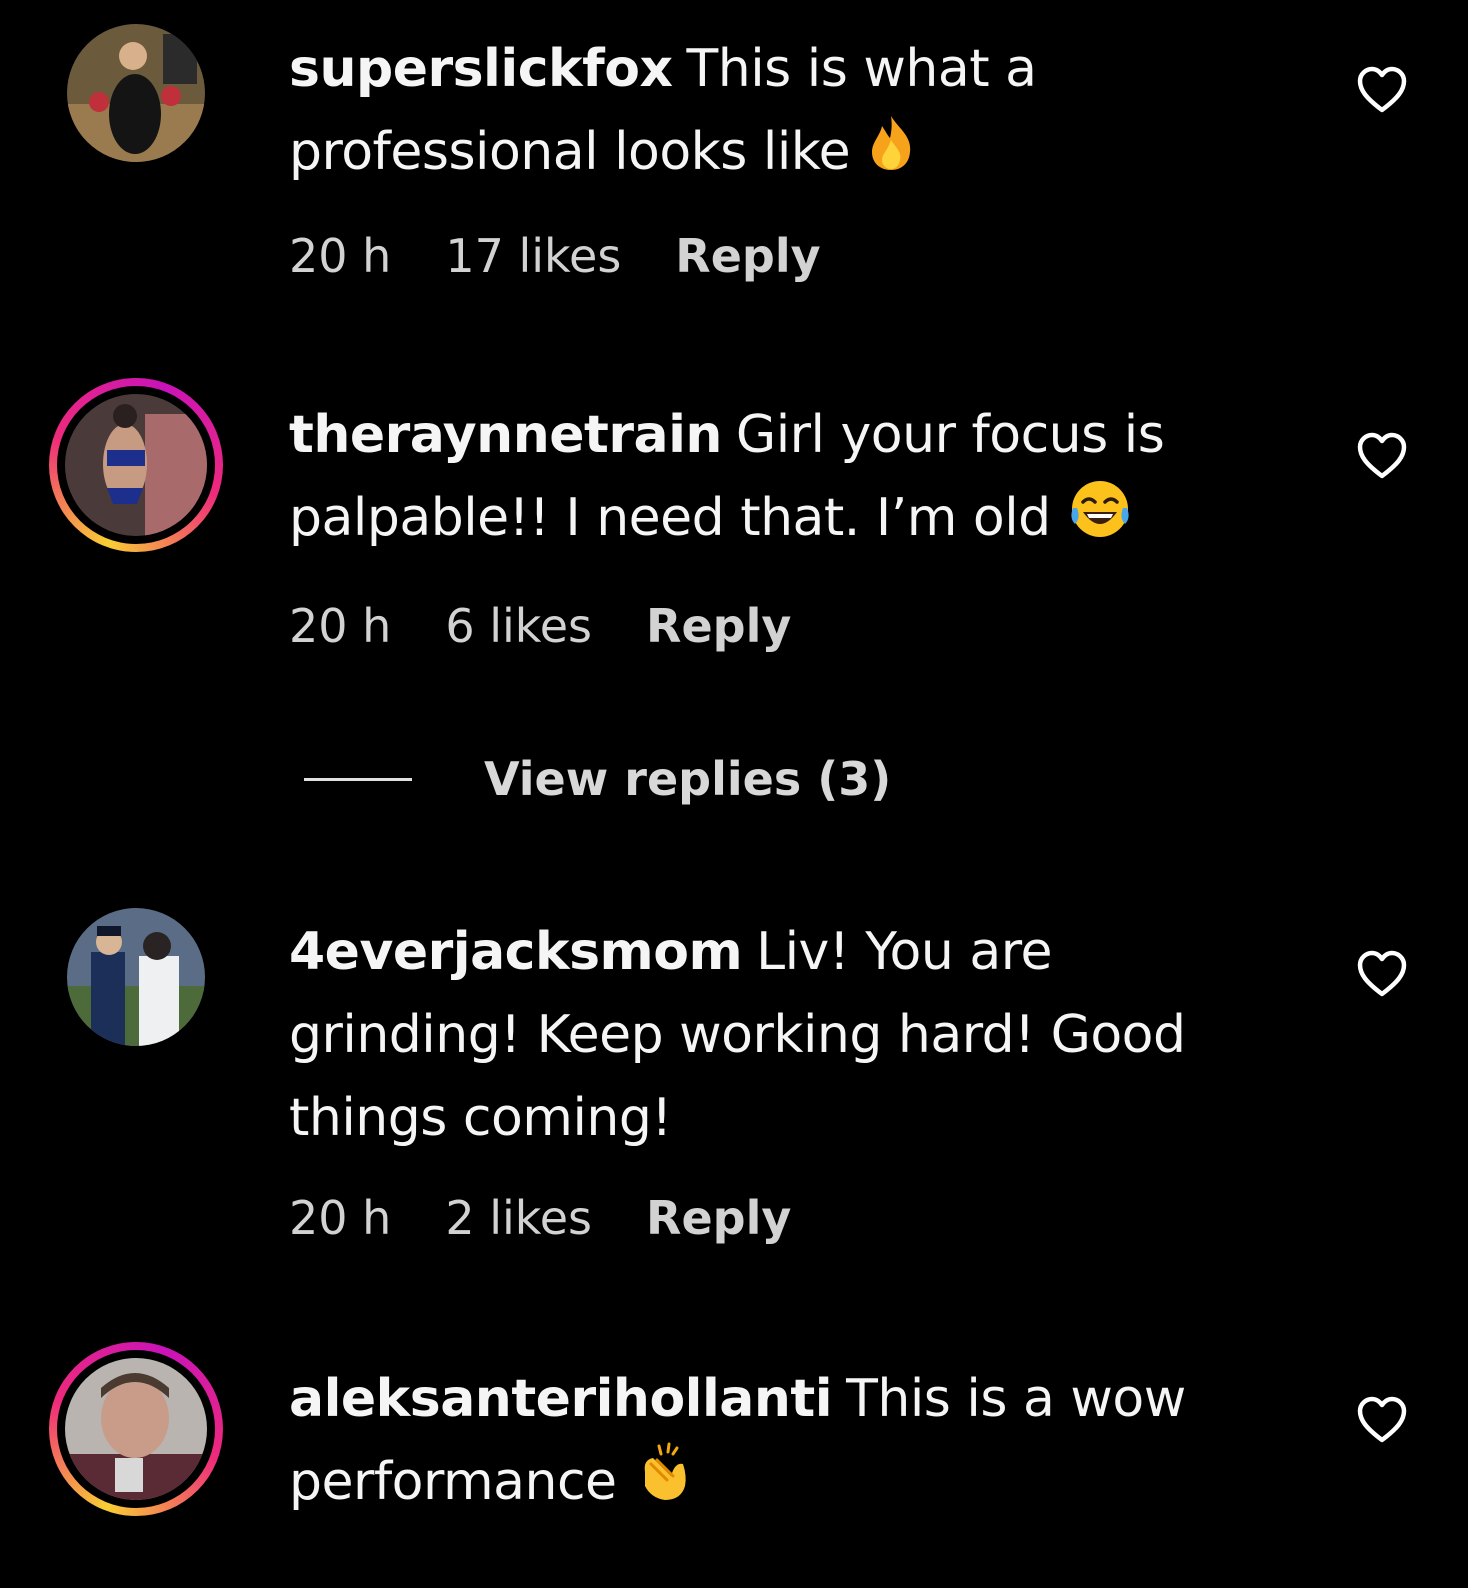 The image size is (1468, 1588). Describe the element at coordinates (533, 256) in the screenshot. I see `comment-likes: 17 likes` at that location.